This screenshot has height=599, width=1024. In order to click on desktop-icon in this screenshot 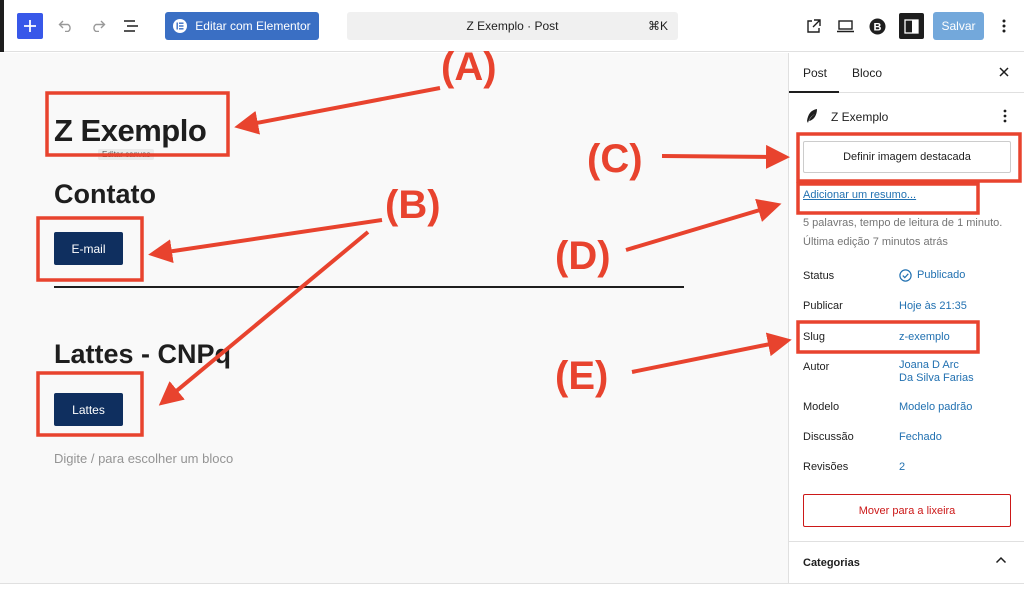, I will do `click(845, 25)`.